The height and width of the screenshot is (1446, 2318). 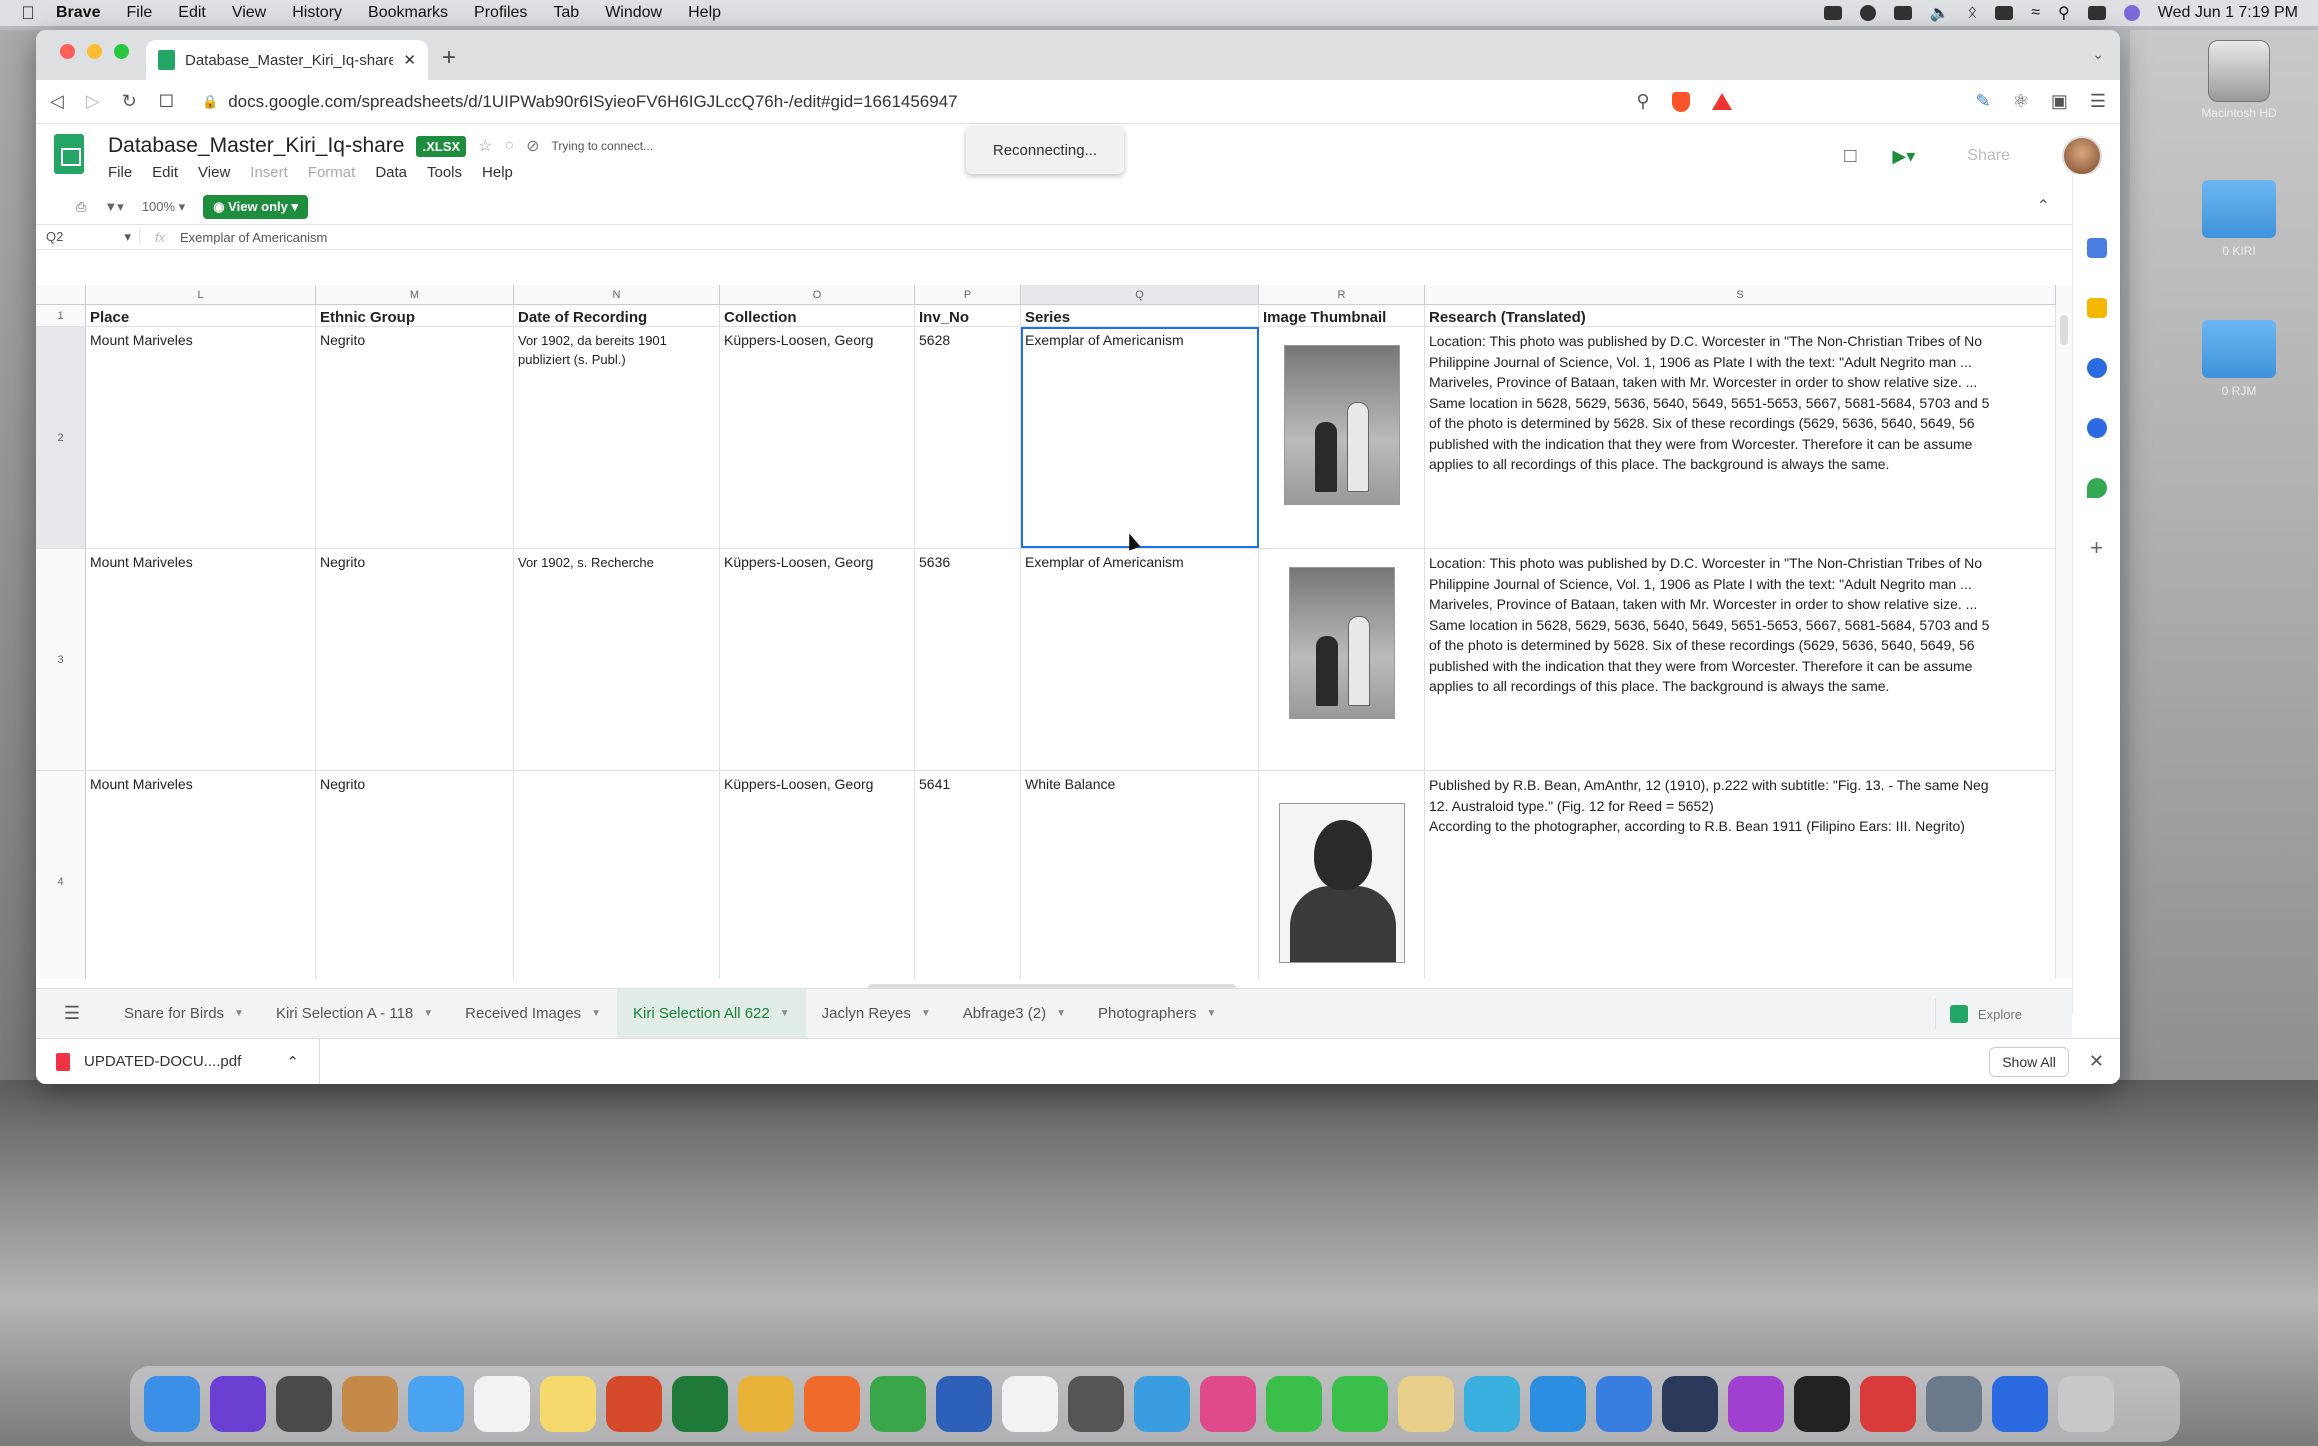 I want to click on header-research: Research (Translated), so click(x=1740, y=315).